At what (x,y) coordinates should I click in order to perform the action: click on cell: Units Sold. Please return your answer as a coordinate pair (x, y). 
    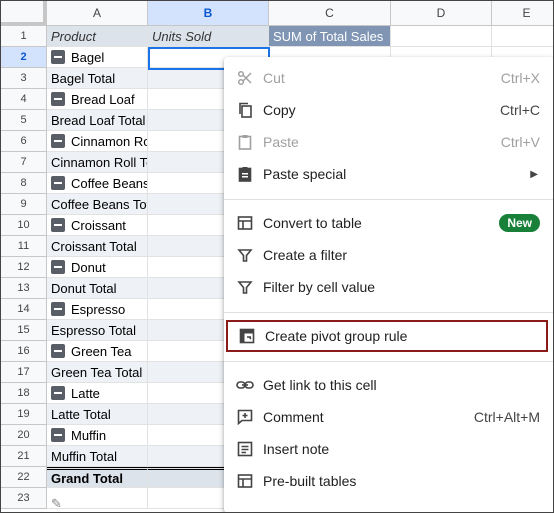
    Looking at the image, I should click on (208, 36).